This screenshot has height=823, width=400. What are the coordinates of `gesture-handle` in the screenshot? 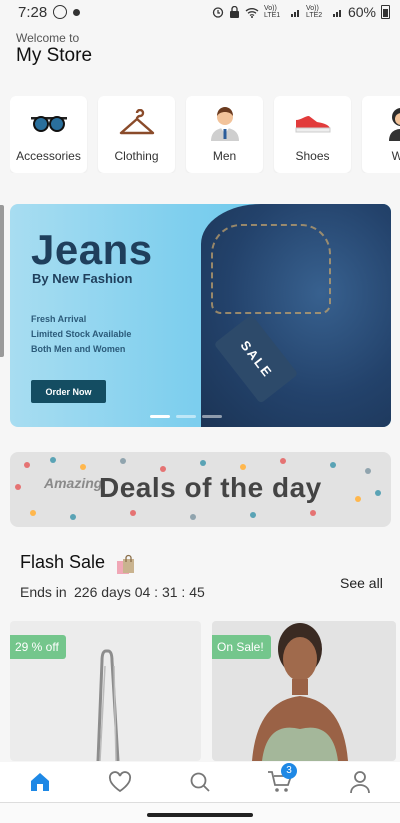 It's located at (200, 815).